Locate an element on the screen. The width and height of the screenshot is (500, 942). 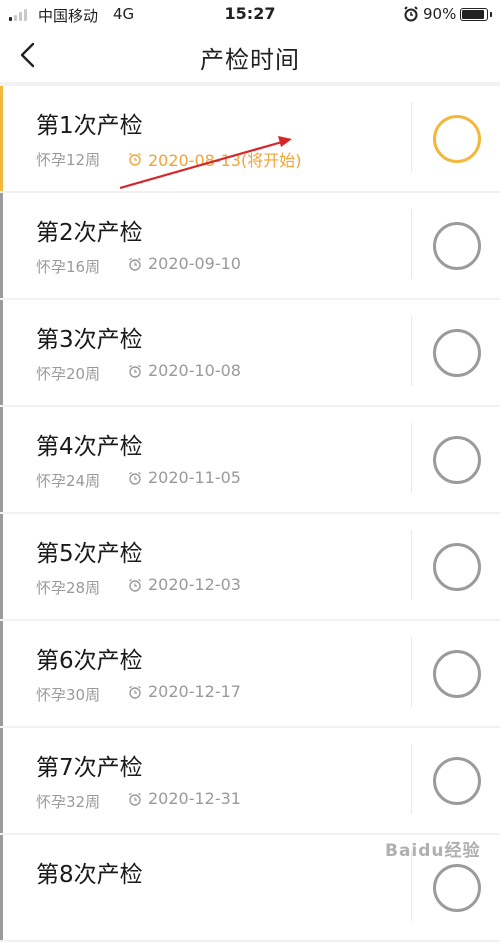
checkup-item-5: 第5次产检 怀孕28周 2020-12-03 is located at coordinates (250, 566).